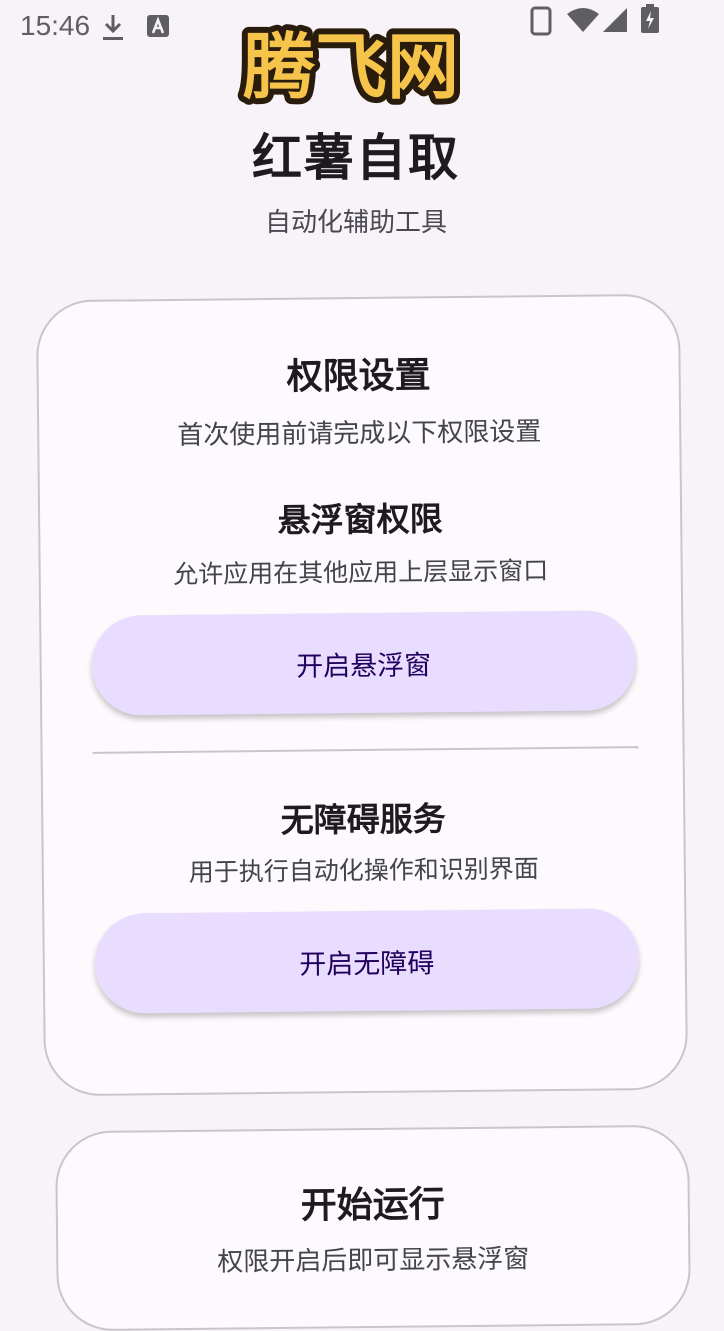  Describe the element at coordinates (372, 1205) in the screenshot. I see `start-run-title: 开始运行` at that location.